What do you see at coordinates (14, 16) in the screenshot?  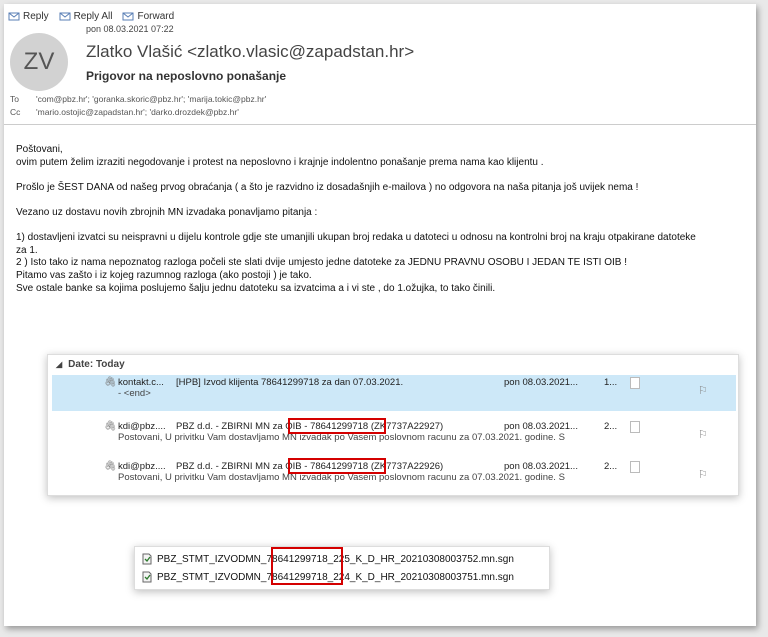 I see `reply-icon` at bounding box center [14, 16].